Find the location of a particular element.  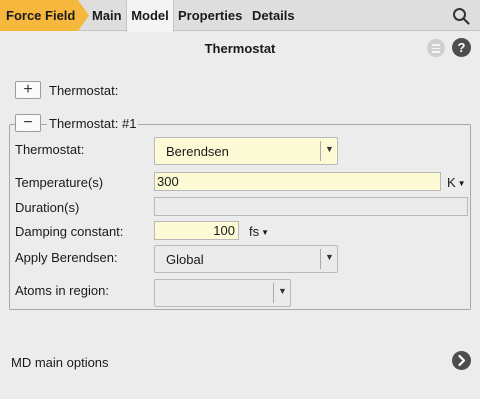

atoms-in-region-select: ▼ is located at coordinates (222, 293).